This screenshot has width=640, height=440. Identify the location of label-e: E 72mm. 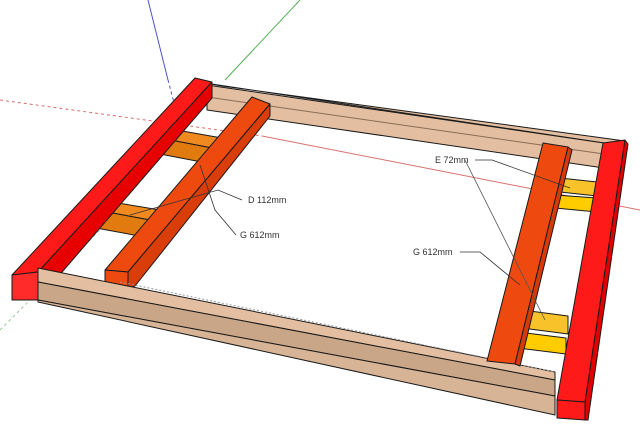
(452, 160).